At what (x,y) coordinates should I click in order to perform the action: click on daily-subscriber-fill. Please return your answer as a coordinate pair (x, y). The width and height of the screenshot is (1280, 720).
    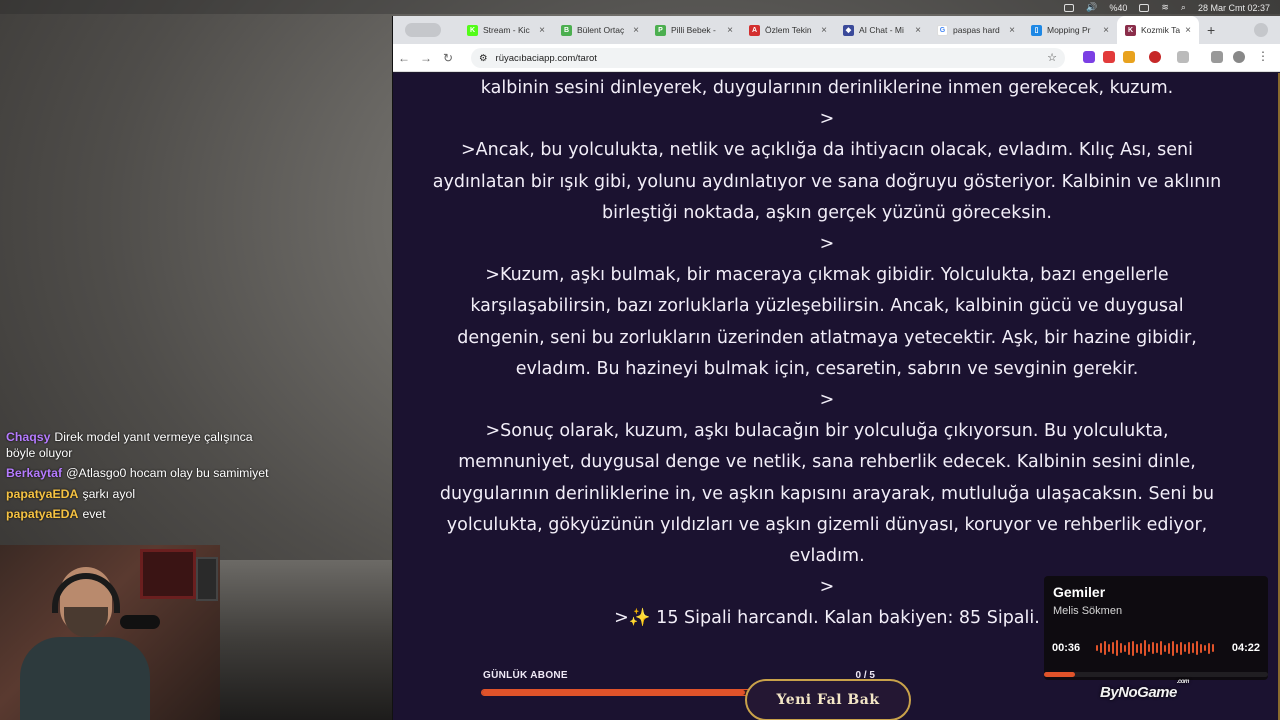
    Looking at the image, I should click on (613, 692).